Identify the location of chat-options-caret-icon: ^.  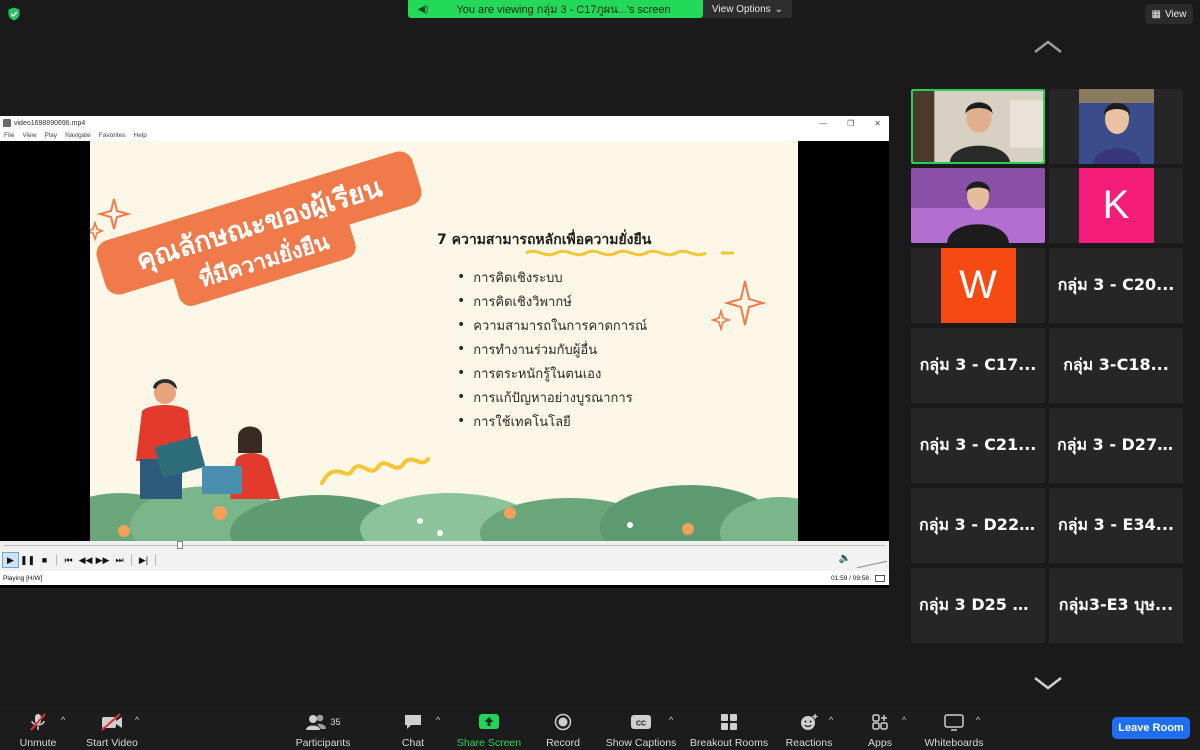
(438, 720).